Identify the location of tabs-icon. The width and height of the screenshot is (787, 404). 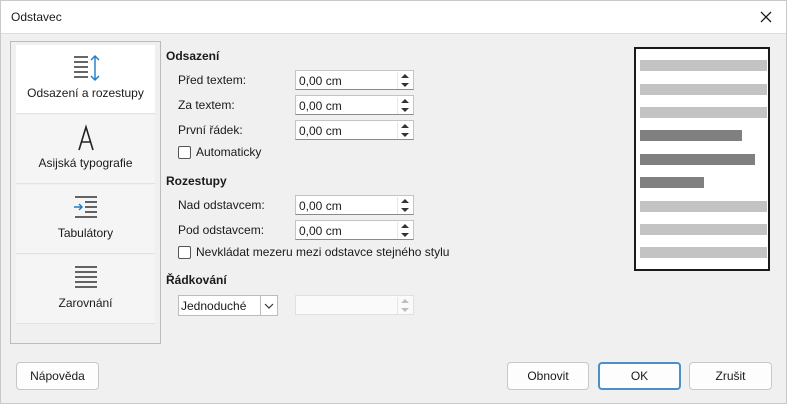
(85, 208).